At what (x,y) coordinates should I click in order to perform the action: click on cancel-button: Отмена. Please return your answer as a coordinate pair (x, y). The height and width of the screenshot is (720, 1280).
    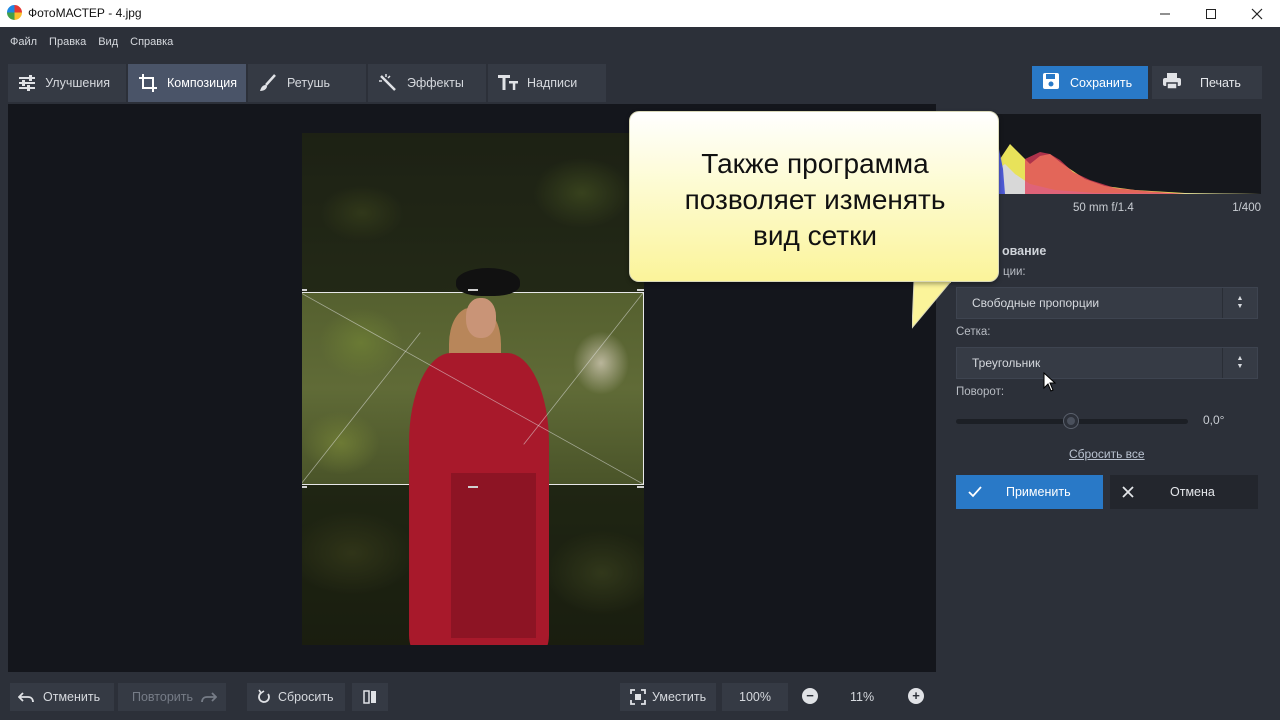
    Looking at the image, I should click on (1184, 492).